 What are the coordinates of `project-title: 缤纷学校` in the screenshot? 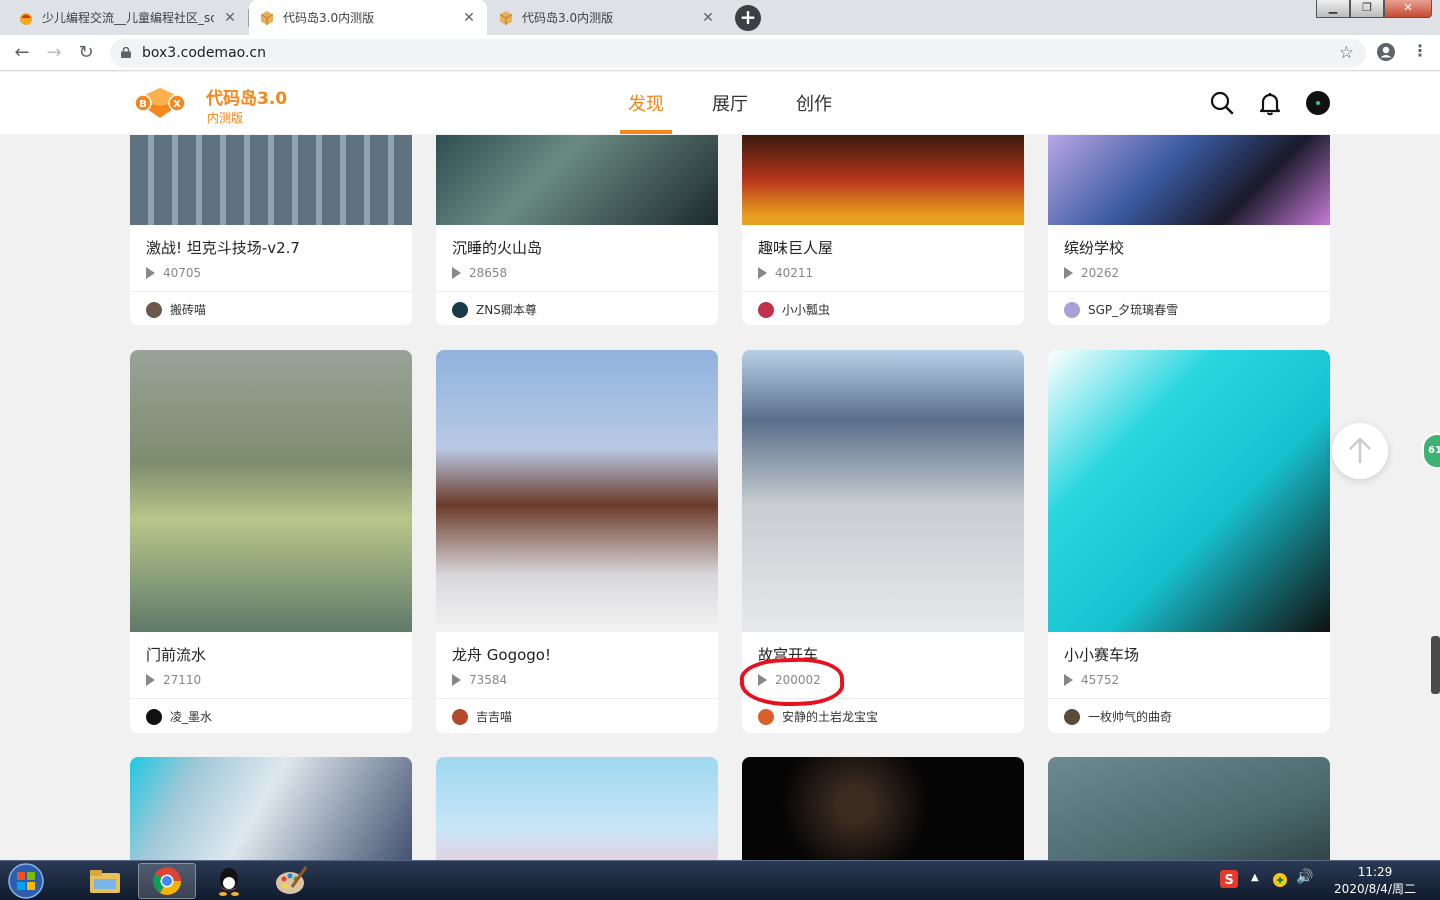 It's located at (1094, 247).